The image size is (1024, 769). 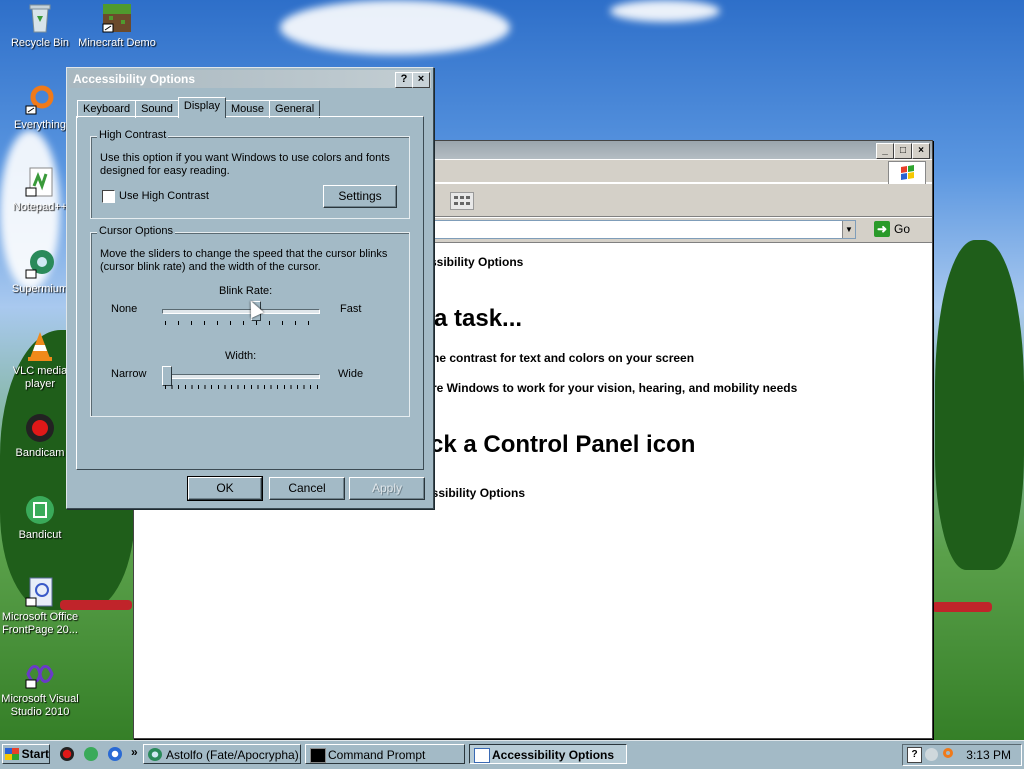 What do you see at coordinates (201, 107) in the screenshot?
I see `tab-display: Display` at bounding box center [201, 107].